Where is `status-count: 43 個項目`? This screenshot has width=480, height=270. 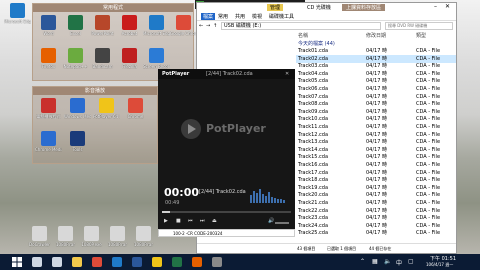 status-count: 43 個項目 is located at coordinates (306, 248).